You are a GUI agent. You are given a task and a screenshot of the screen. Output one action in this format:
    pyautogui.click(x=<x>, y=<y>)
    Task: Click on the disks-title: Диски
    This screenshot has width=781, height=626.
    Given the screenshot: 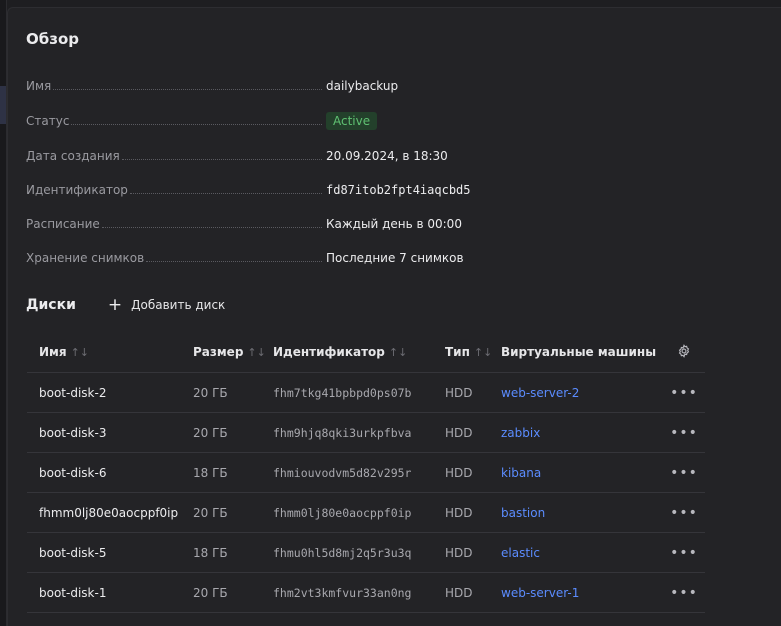 What is the action you would take?
    pyautogui.click(x=51, y=305)
    